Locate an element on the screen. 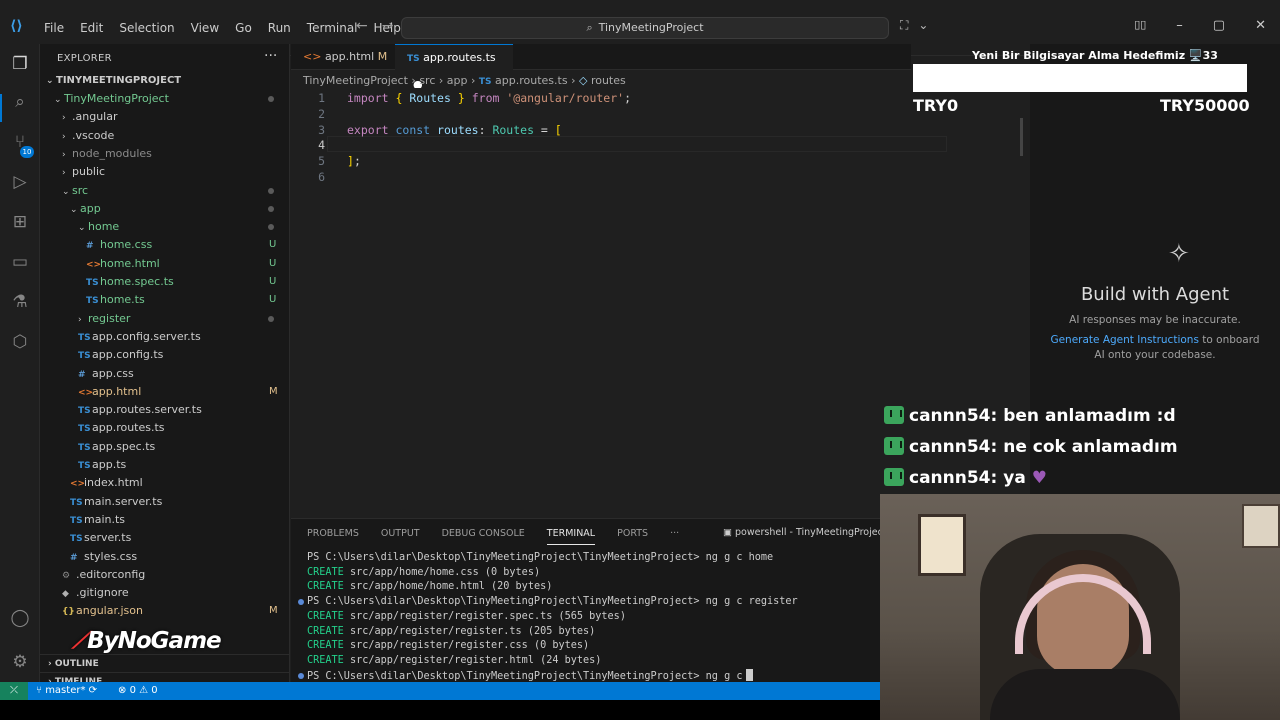 The width and height of the screenshot is (1280, 720). menu-item-view: View is located at coordinates (205, 28).